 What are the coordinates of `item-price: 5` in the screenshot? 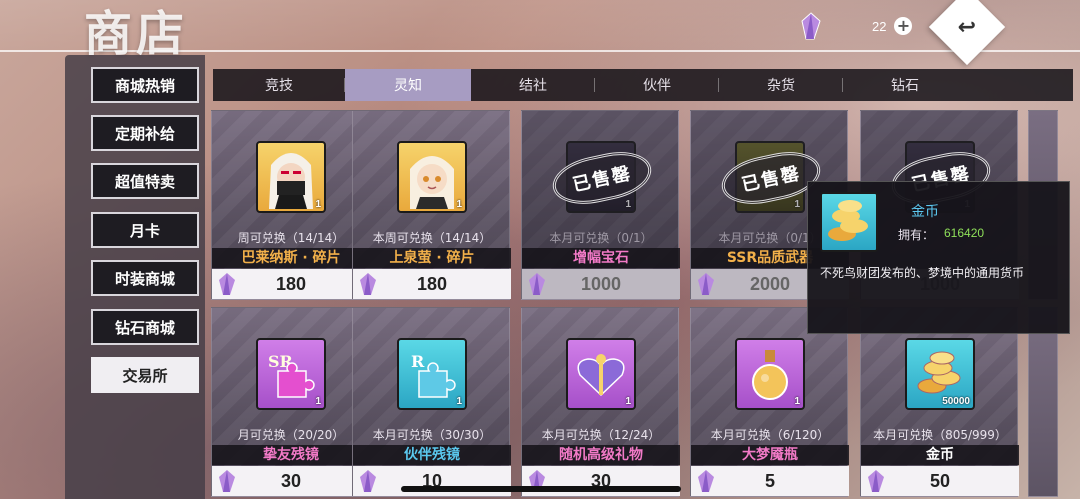 It's located at (769, 480).